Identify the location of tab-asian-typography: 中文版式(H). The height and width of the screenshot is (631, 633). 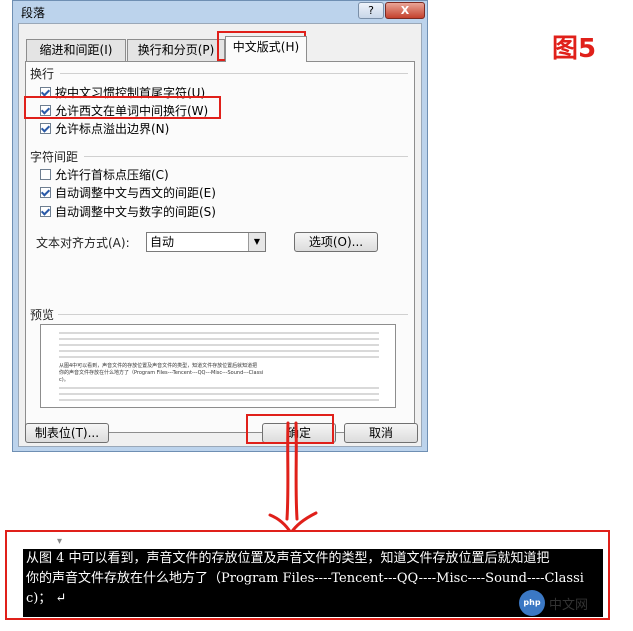
(266, 49).